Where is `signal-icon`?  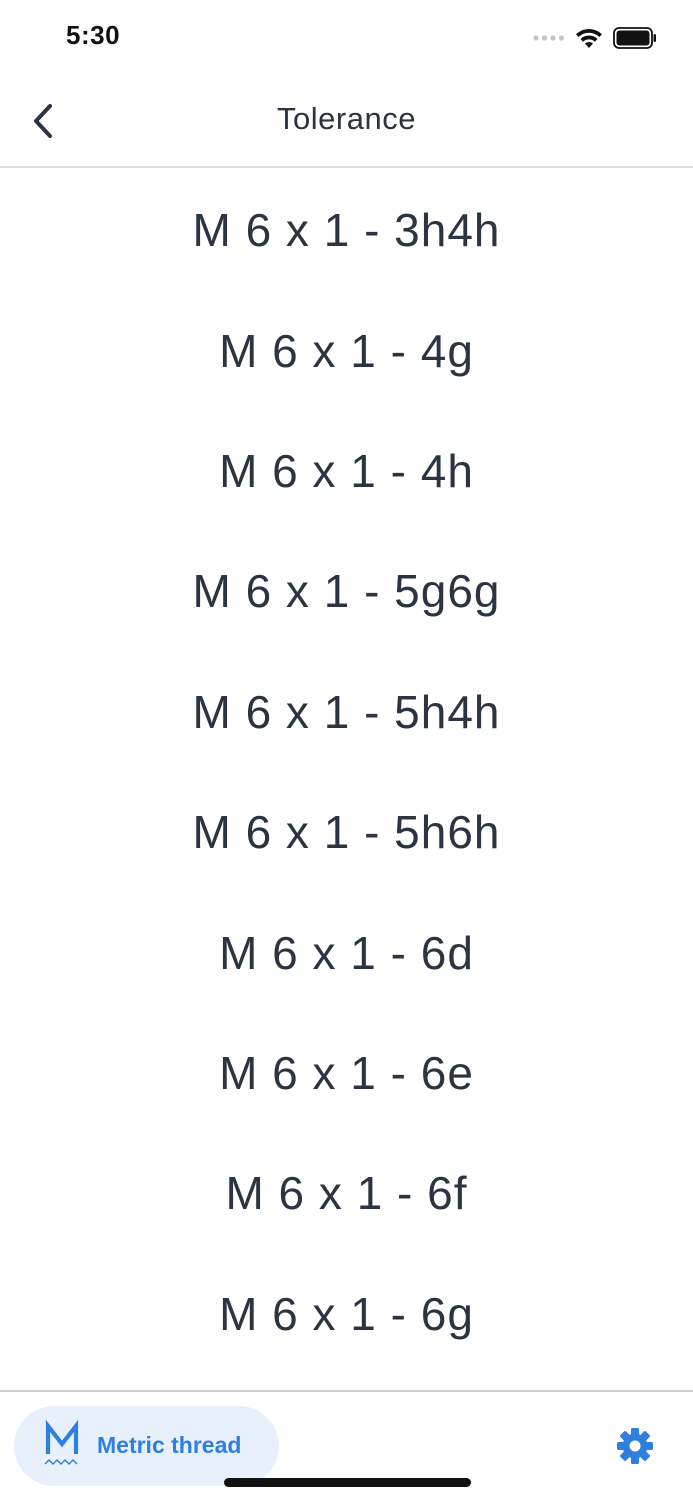 signal-icon is located at coordinates (549, 38).